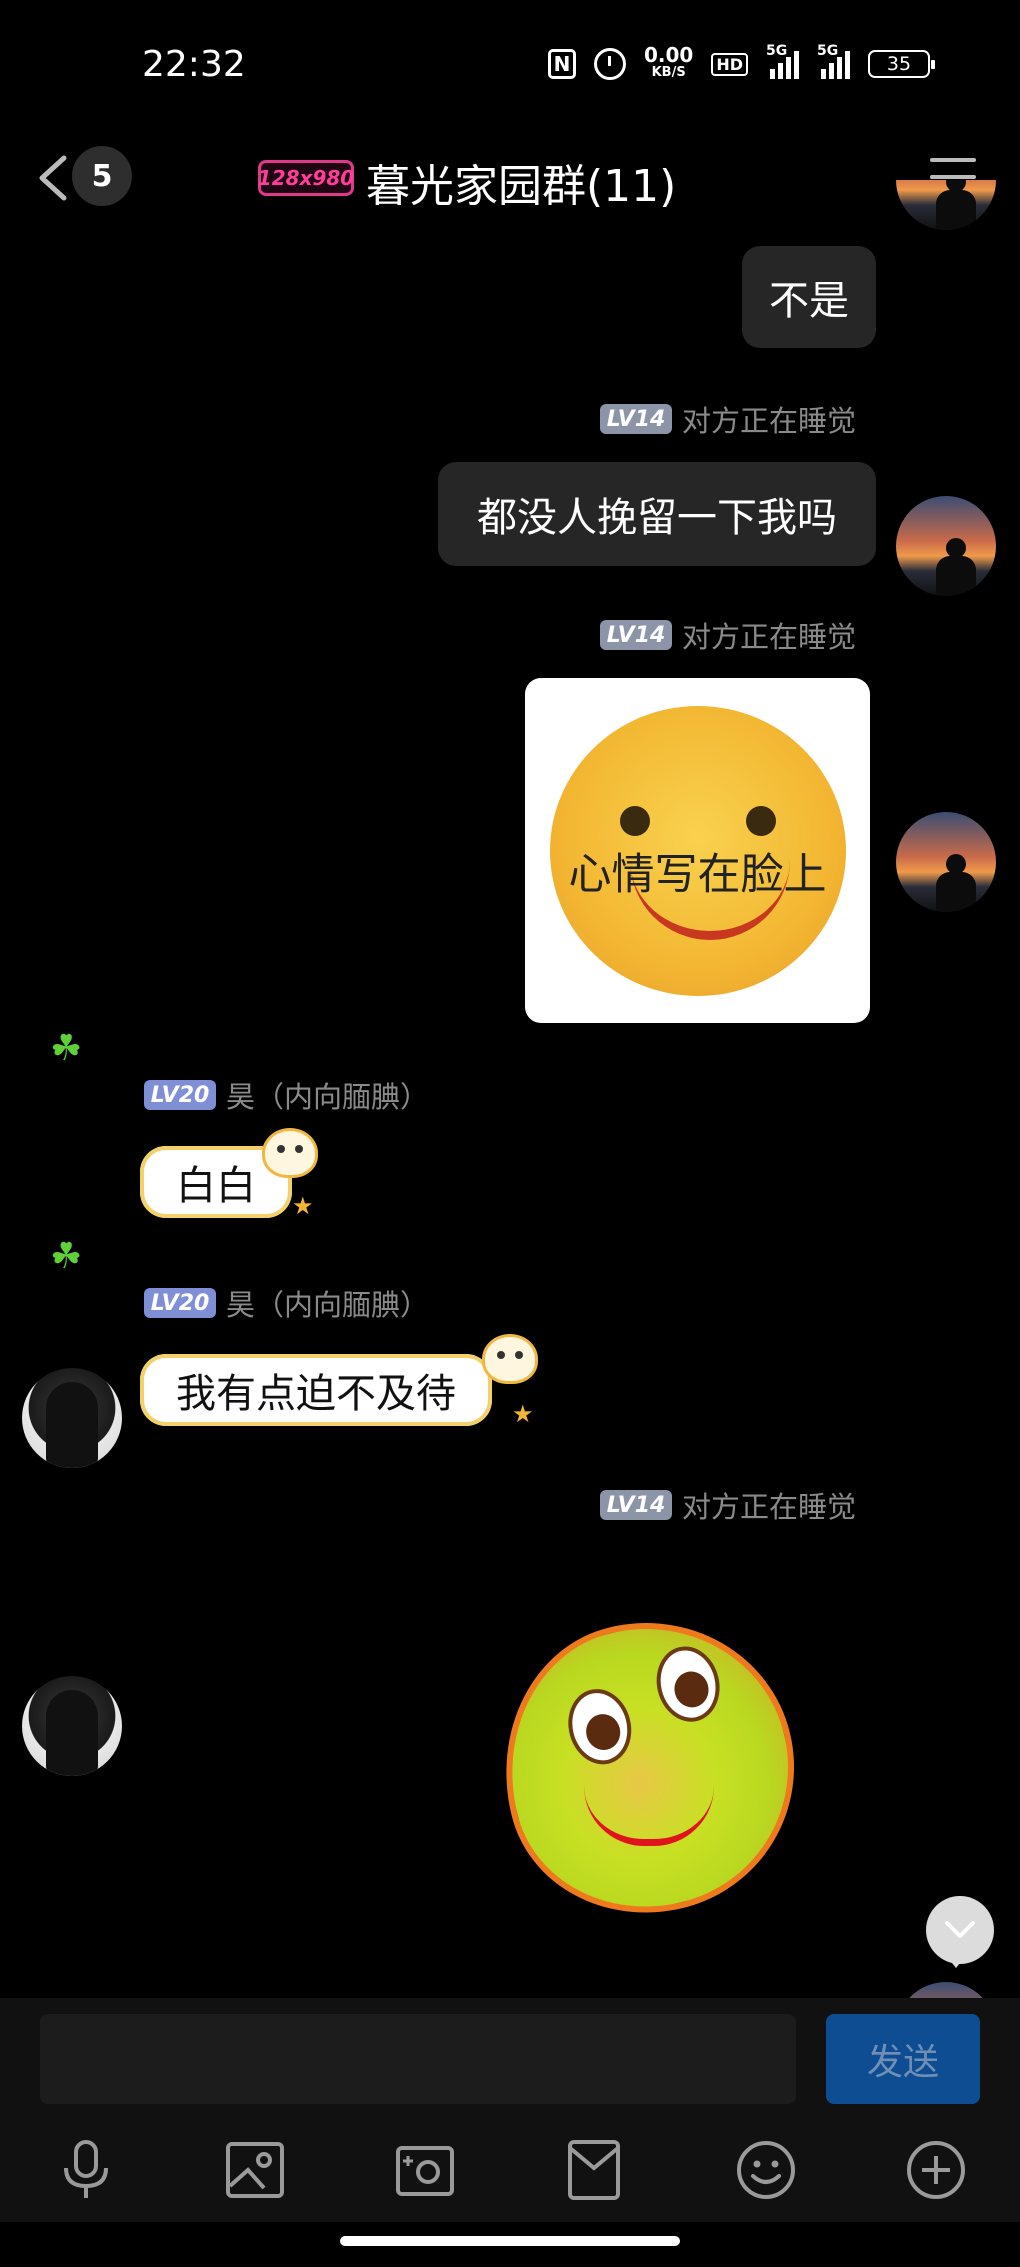 The width and height of the screenshot is (1020, 2267). Describe the element at coordinates (649, 1767) in the screenshot. I see `sticker-image` at that location.